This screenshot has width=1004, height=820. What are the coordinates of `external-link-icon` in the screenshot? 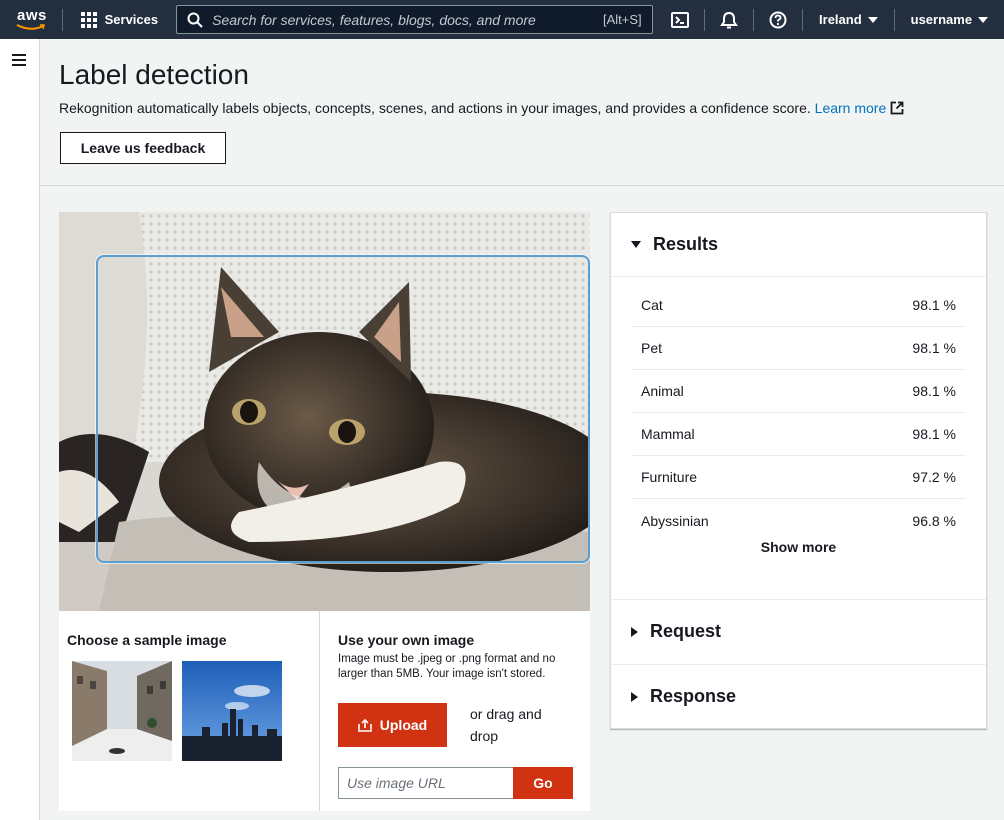 It's located at (897, 108).